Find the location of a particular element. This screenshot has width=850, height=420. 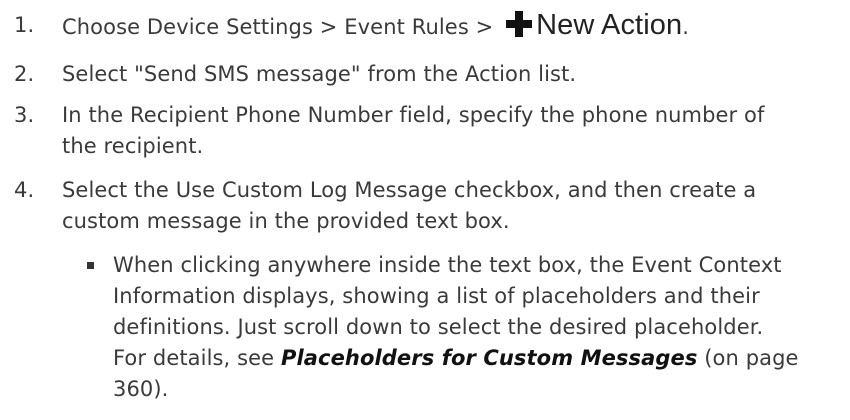

step-4-line-2: custom message in the provided text box. is located at coordinates (286, 221).